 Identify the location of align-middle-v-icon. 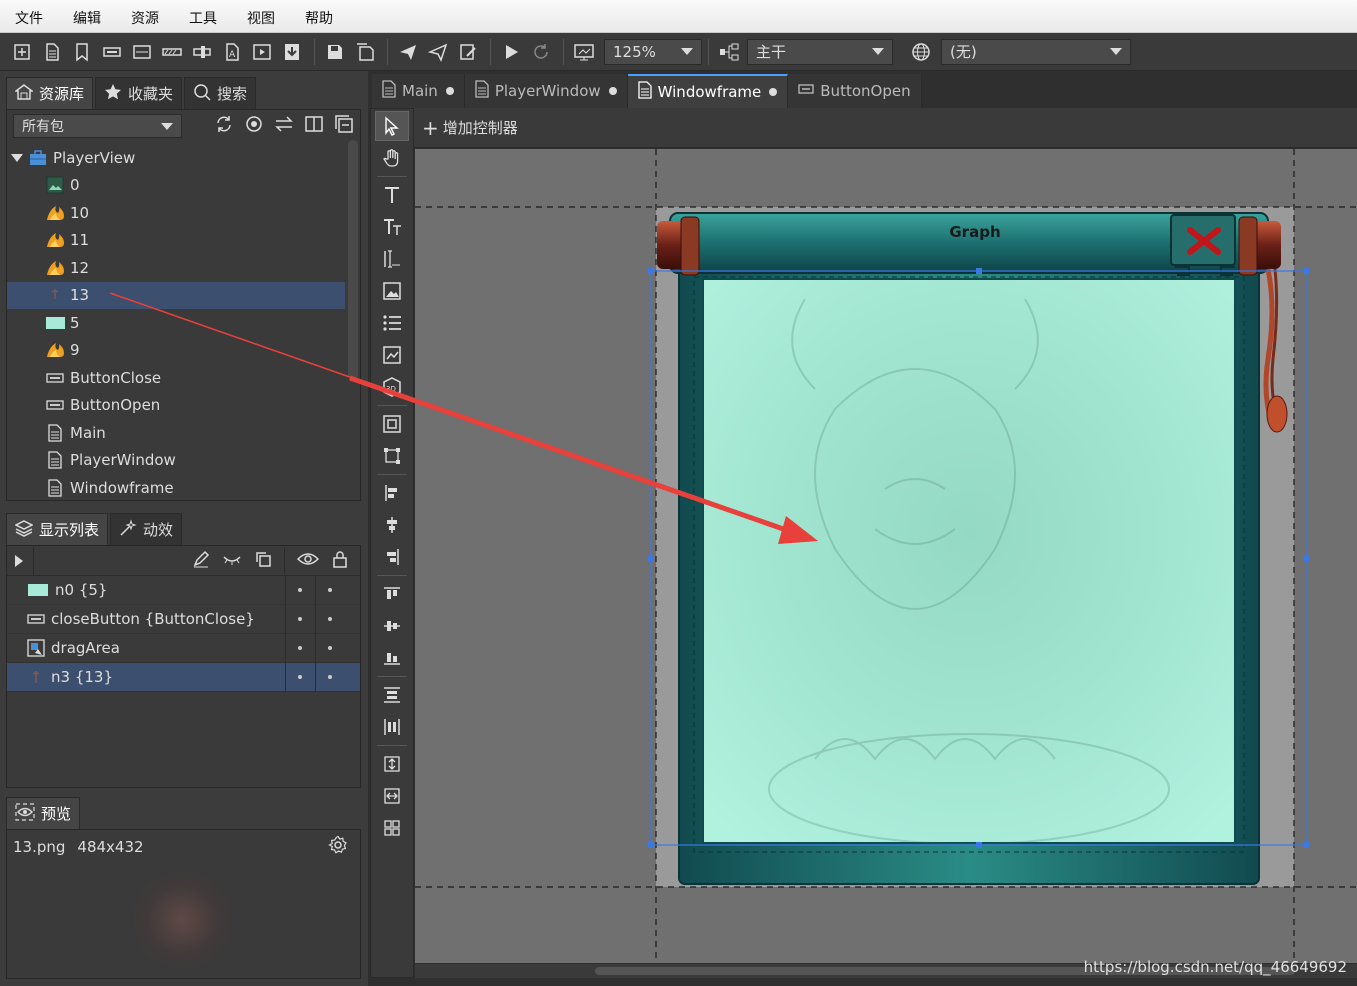
(392, 626).